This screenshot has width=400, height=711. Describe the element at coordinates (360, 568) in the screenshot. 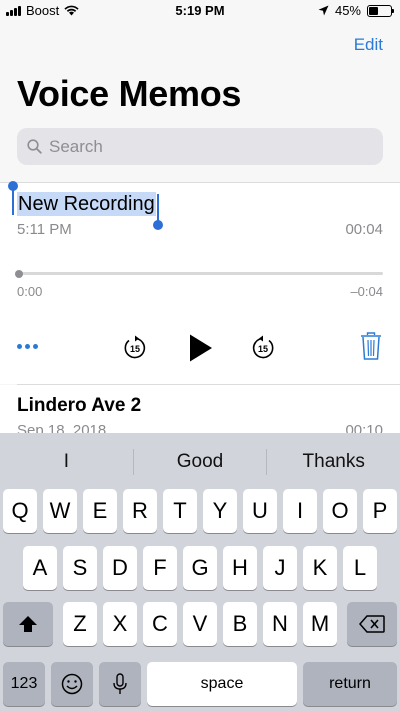

I see `key-l: L` at that location.